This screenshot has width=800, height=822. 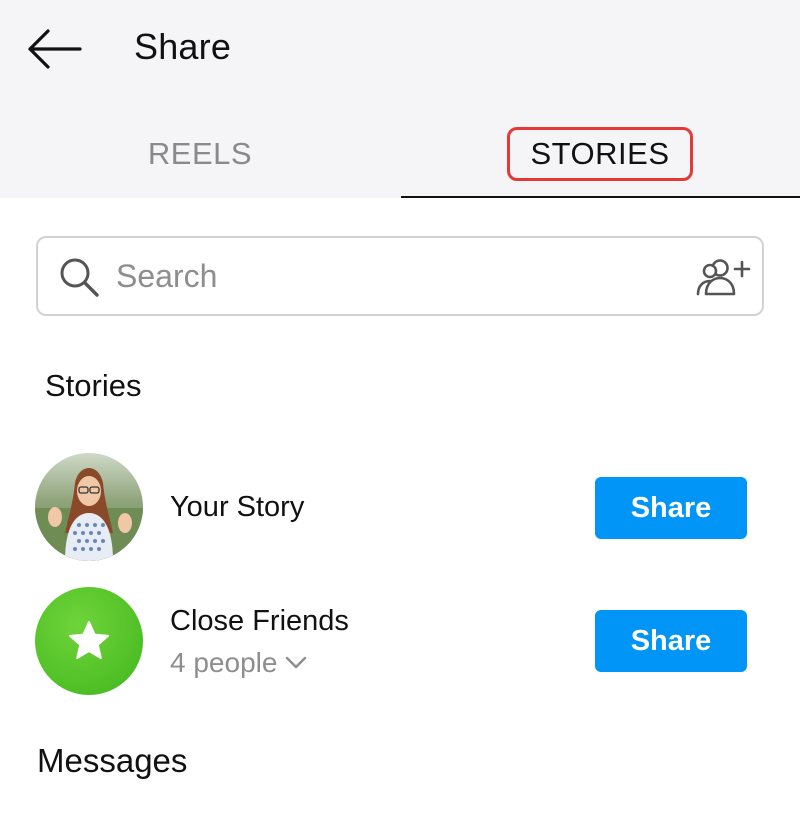 I want to click on list-item-your-story: Your Story Share, so click(x=400, y=508).